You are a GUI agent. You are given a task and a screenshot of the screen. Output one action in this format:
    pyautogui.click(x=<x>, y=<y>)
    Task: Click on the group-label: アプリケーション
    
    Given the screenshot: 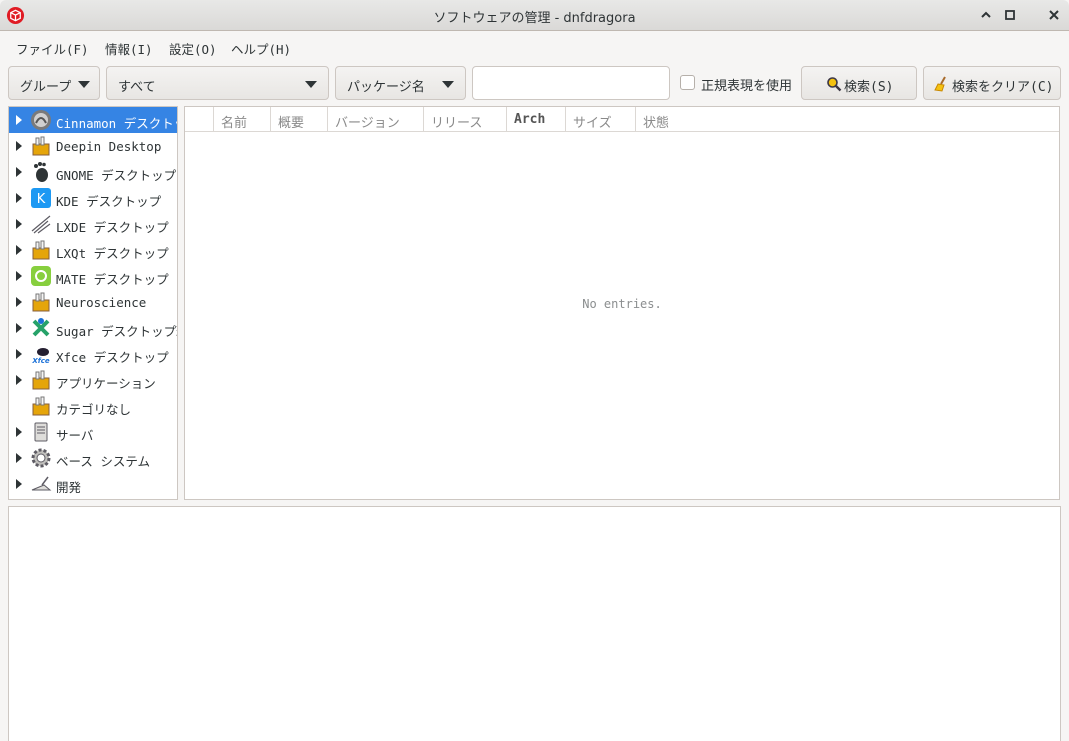 What is the action you would take?
    pyautogui.click(x=106, y=383)
    